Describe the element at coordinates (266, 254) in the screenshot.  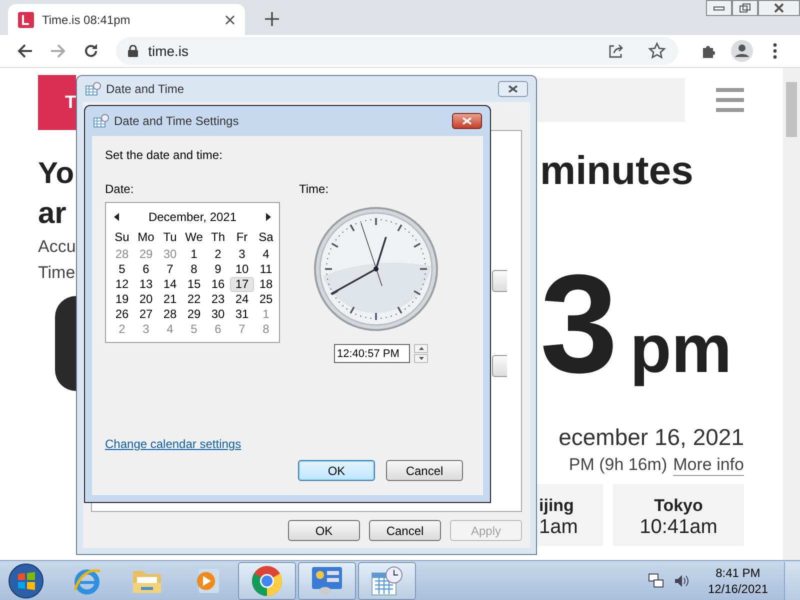
I see `calendar-day: 4` at that location.